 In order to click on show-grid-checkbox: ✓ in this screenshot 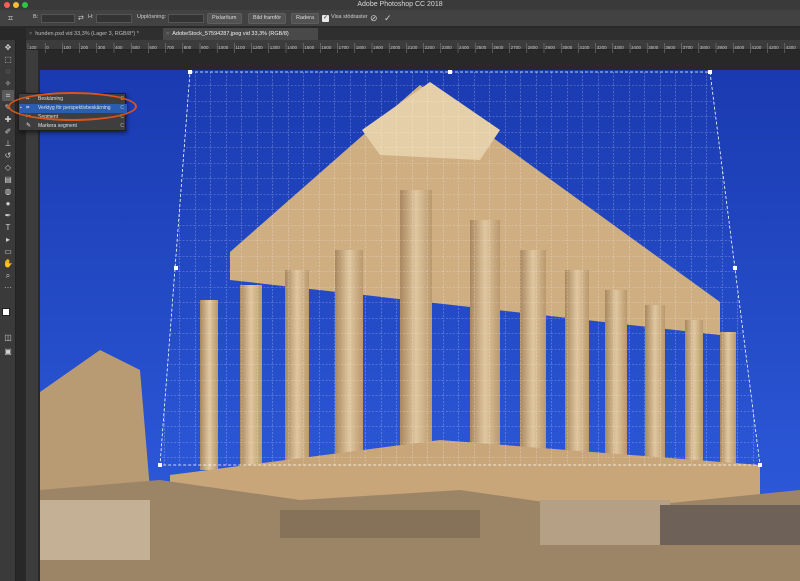, I will do `click(325, 18)`.